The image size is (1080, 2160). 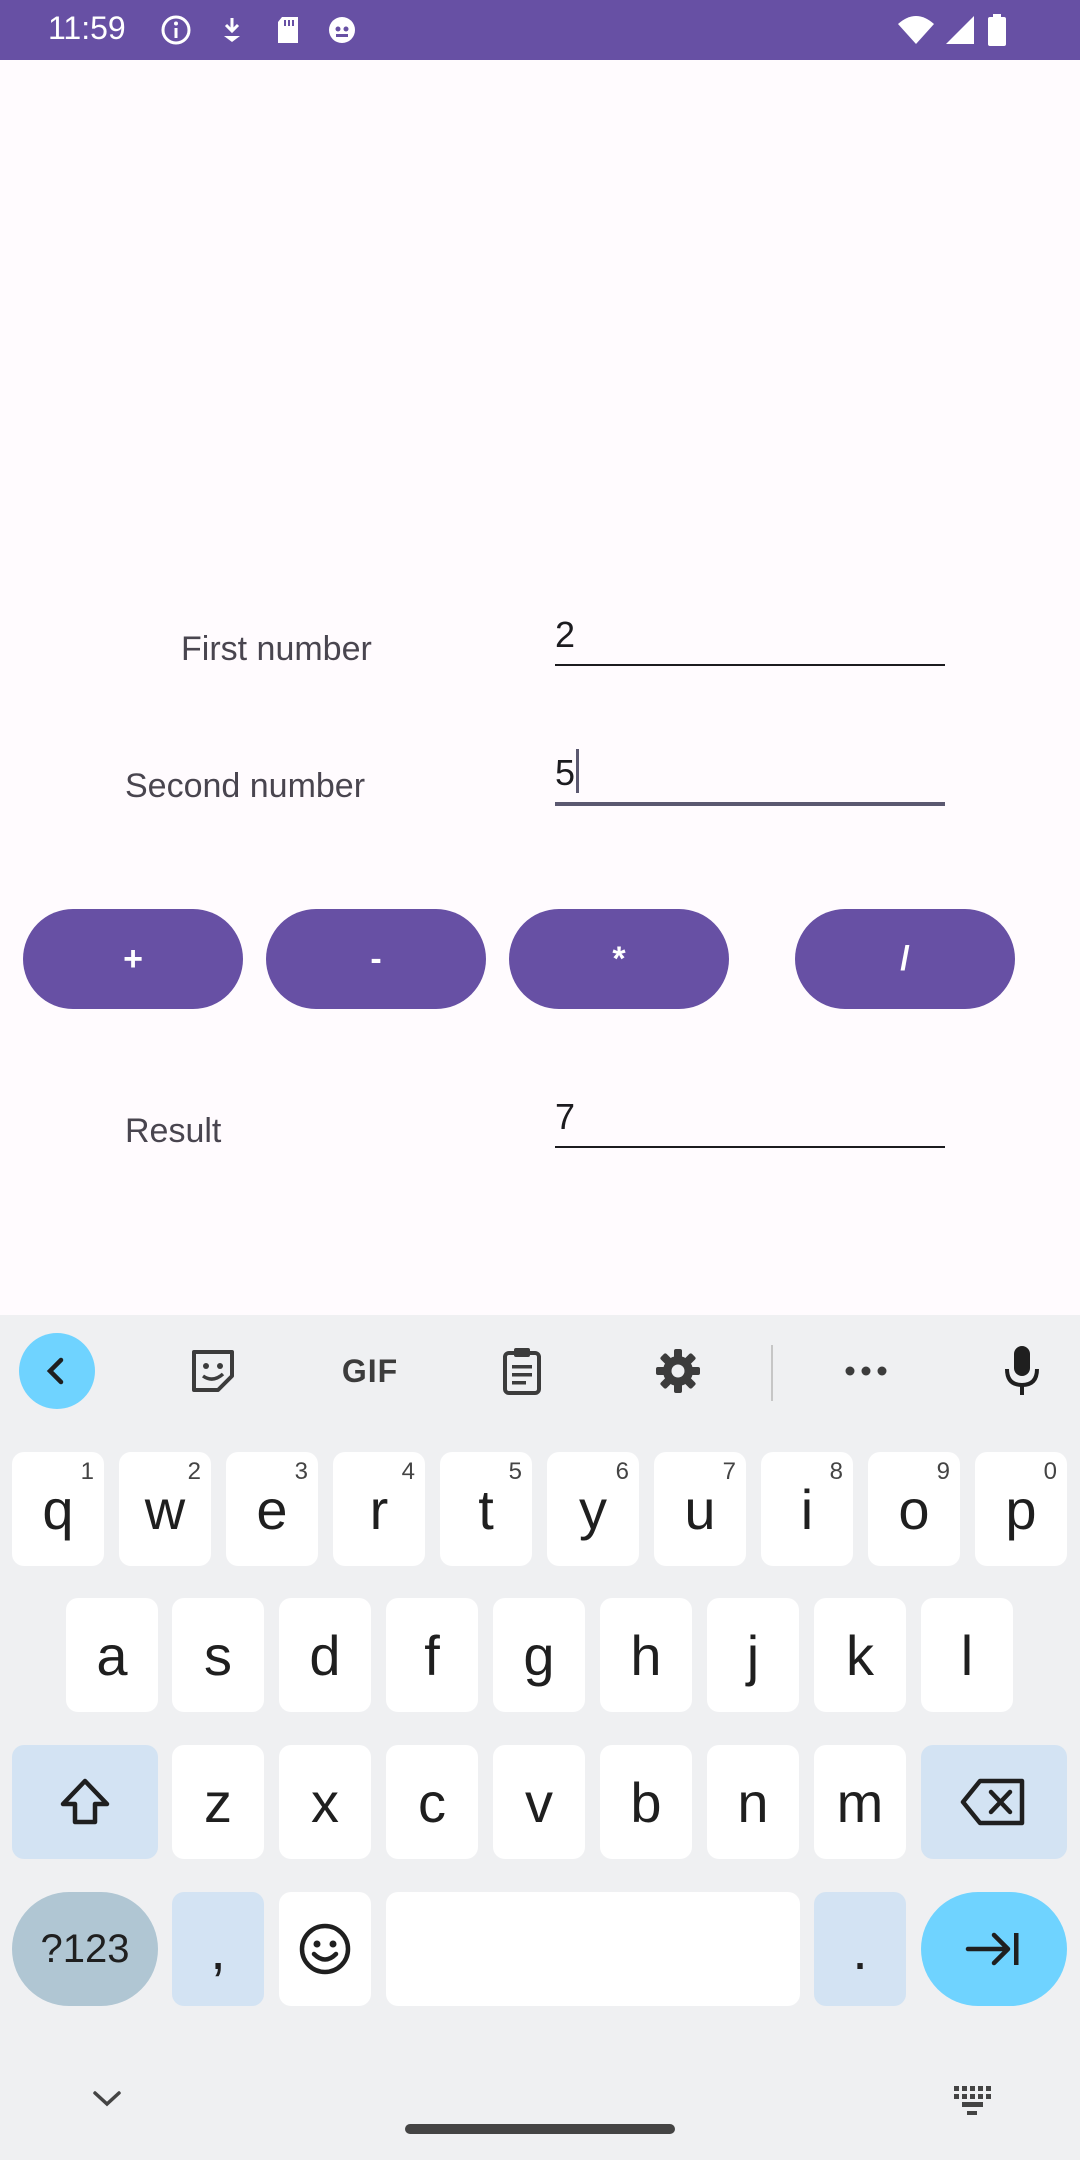 I want to click on mic-icon, so click(x=1022, y=1370).